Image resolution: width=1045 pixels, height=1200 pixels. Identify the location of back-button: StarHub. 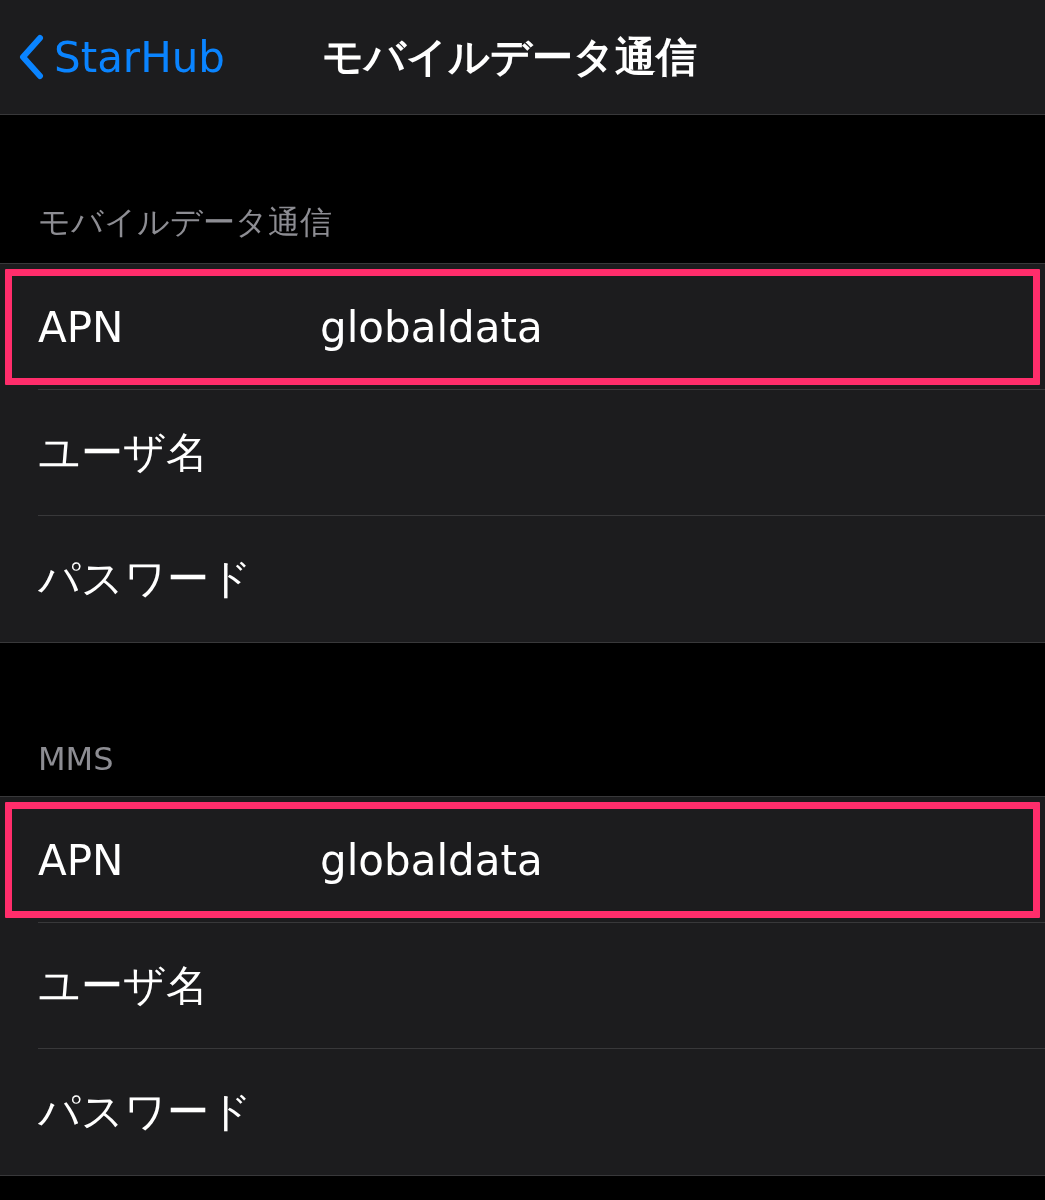
(112, 57).